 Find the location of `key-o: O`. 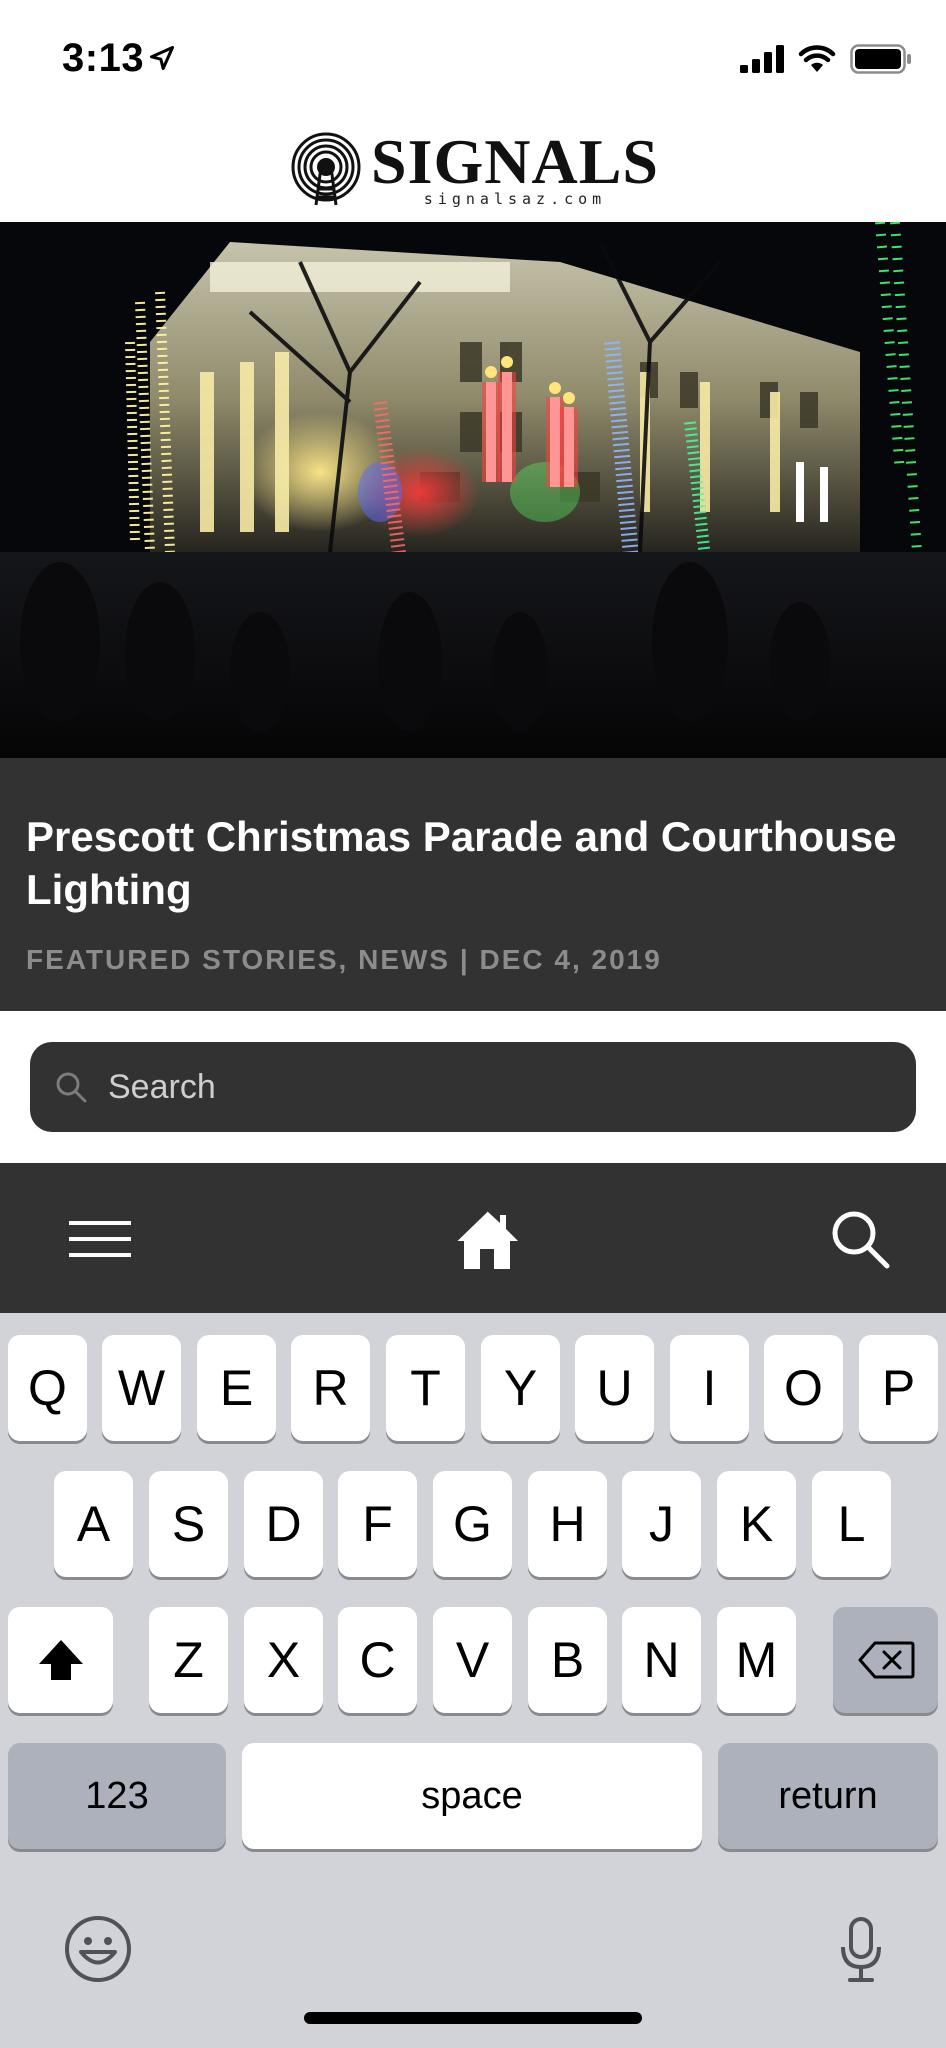

key-o: O is located at coordinates (803, 1388).